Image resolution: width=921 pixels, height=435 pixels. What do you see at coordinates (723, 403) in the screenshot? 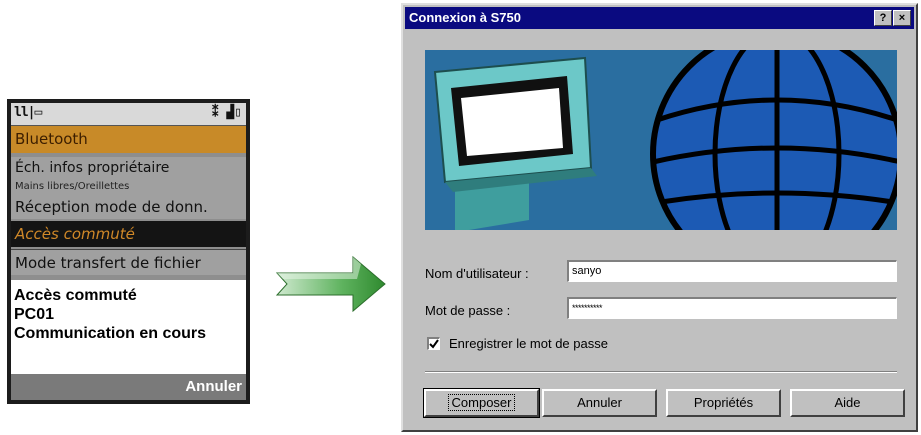
I see `properties-button: Propriétés` at bounding box center [723, 403].